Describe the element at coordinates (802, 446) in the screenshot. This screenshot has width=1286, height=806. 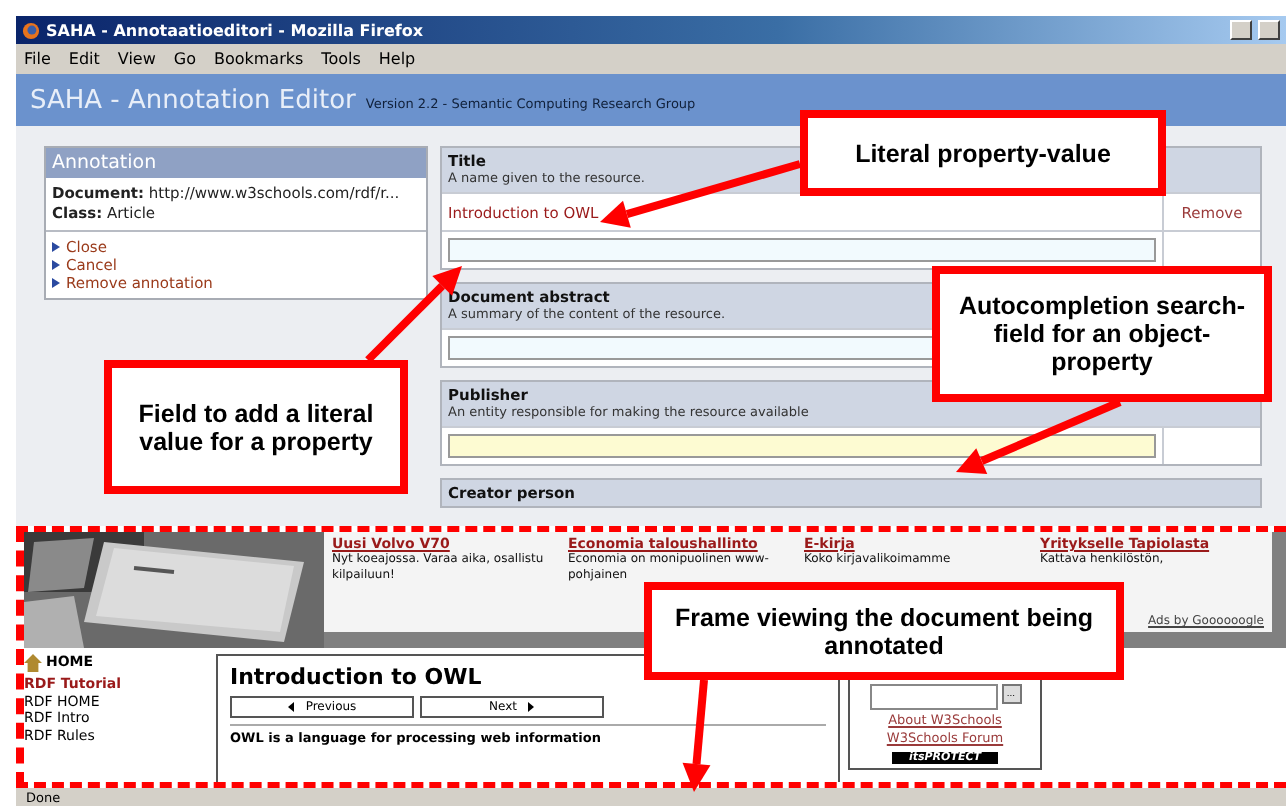
I see `autocomplete-field` at that location.